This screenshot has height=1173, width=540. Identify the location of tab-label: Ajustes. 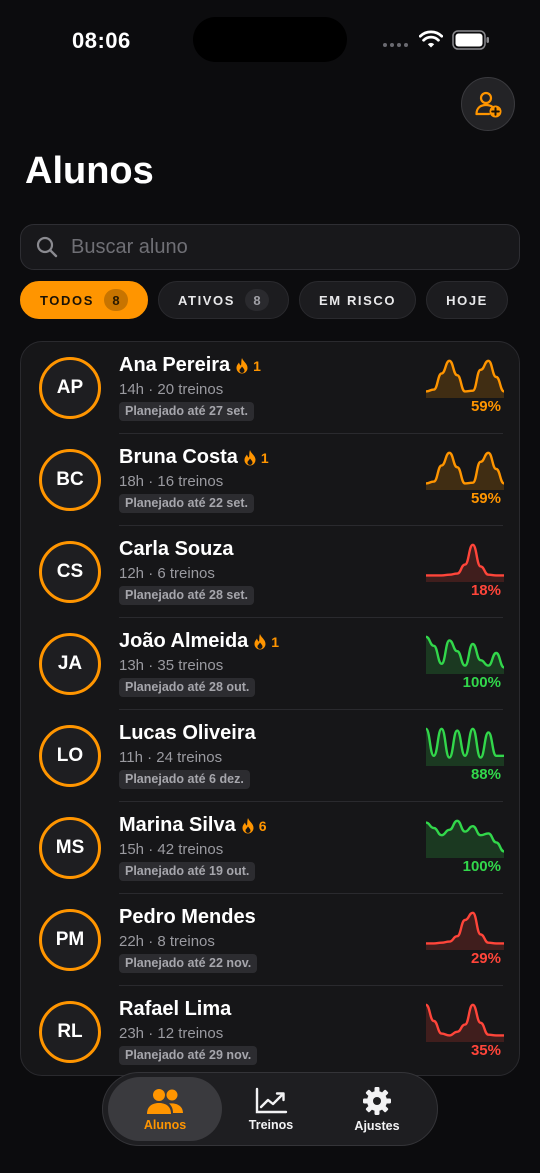
(377, 1125).